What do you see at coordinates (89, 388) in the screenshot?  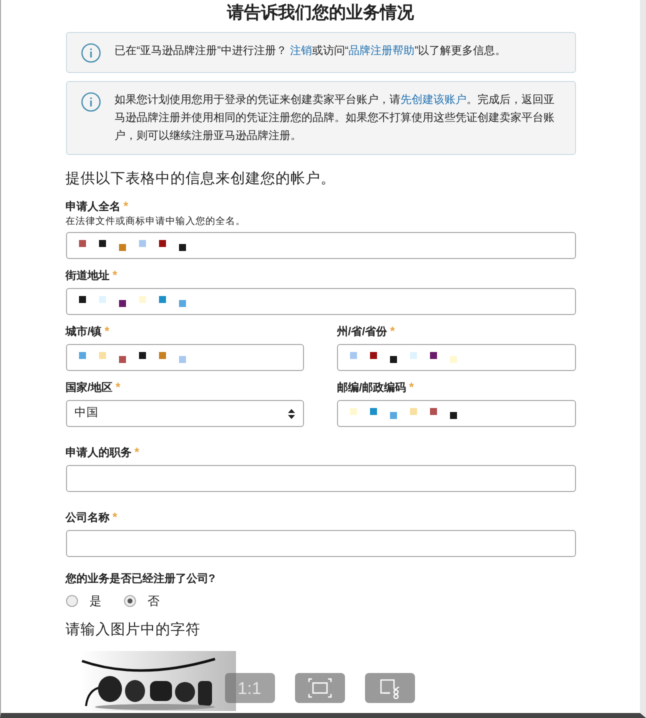 I see `field-label: 国家/地区` at bounding box center [89, 388].